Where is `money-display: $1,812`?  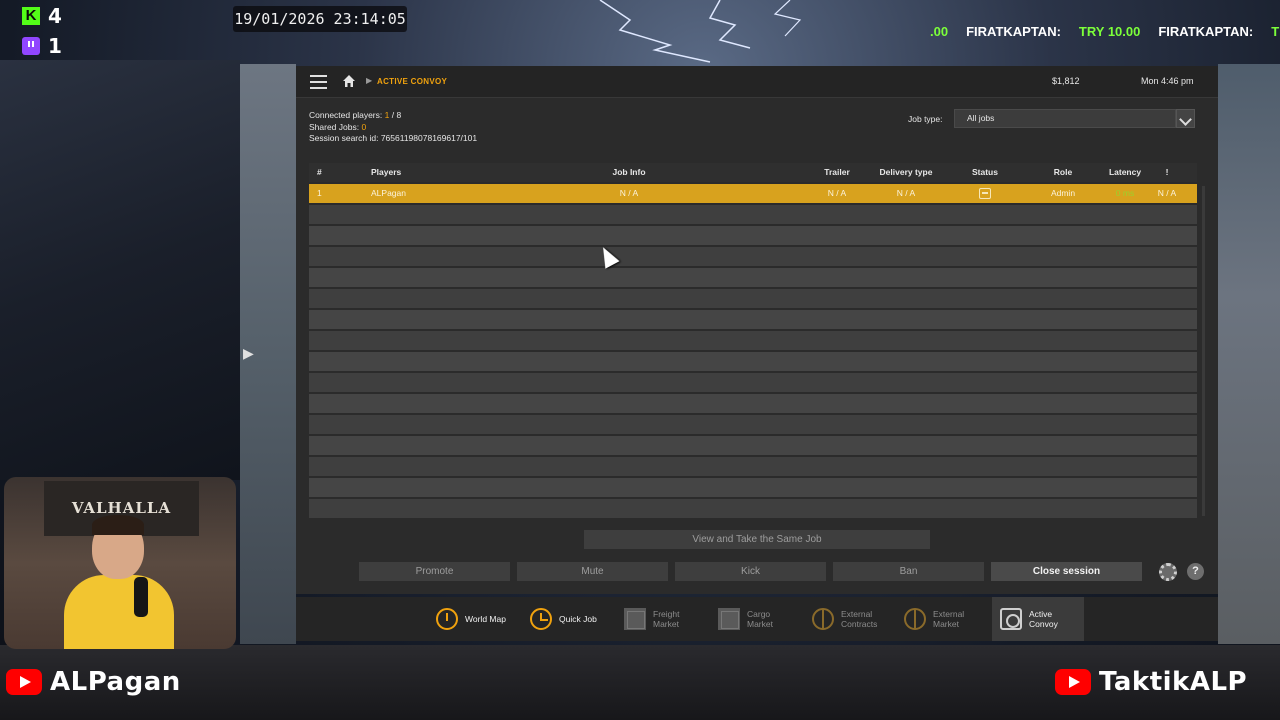 money-display: $1,812 is located at coordinates (1066, 81).